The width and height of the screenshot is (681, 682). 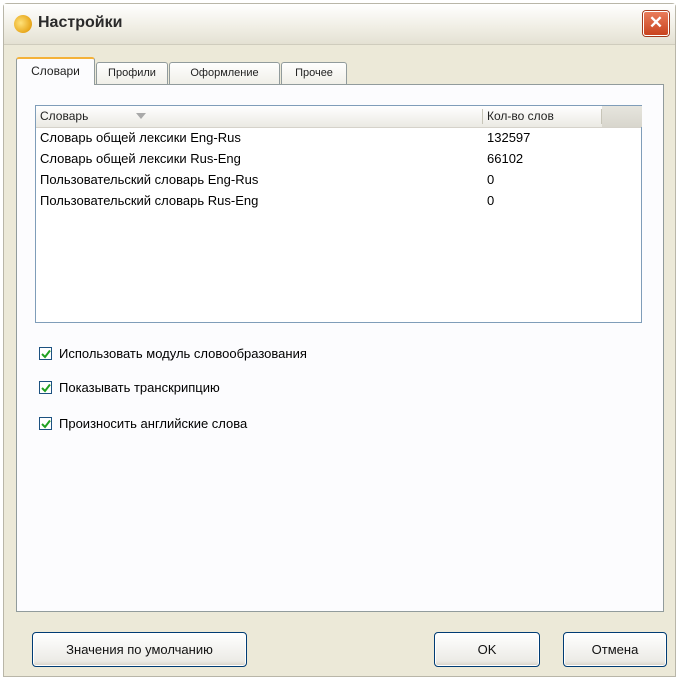 What do you see at coordinates (622, 116) in the screenshot?
I see `header-filler` at bounding box center [622, 116].